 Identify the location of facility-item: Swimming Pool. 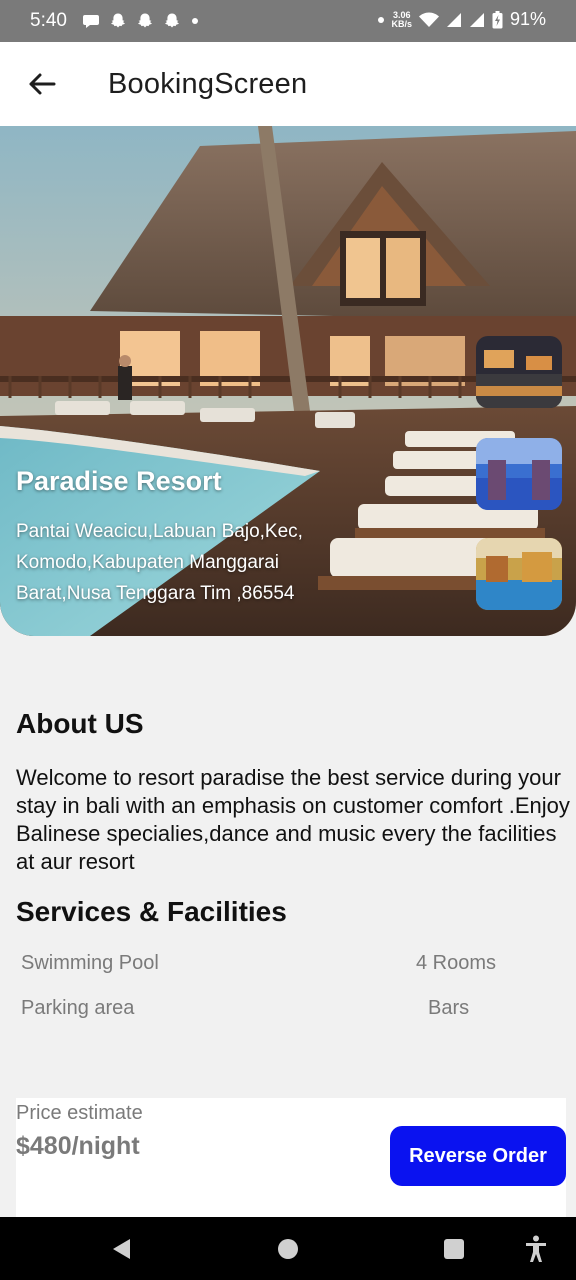
(90, 963).